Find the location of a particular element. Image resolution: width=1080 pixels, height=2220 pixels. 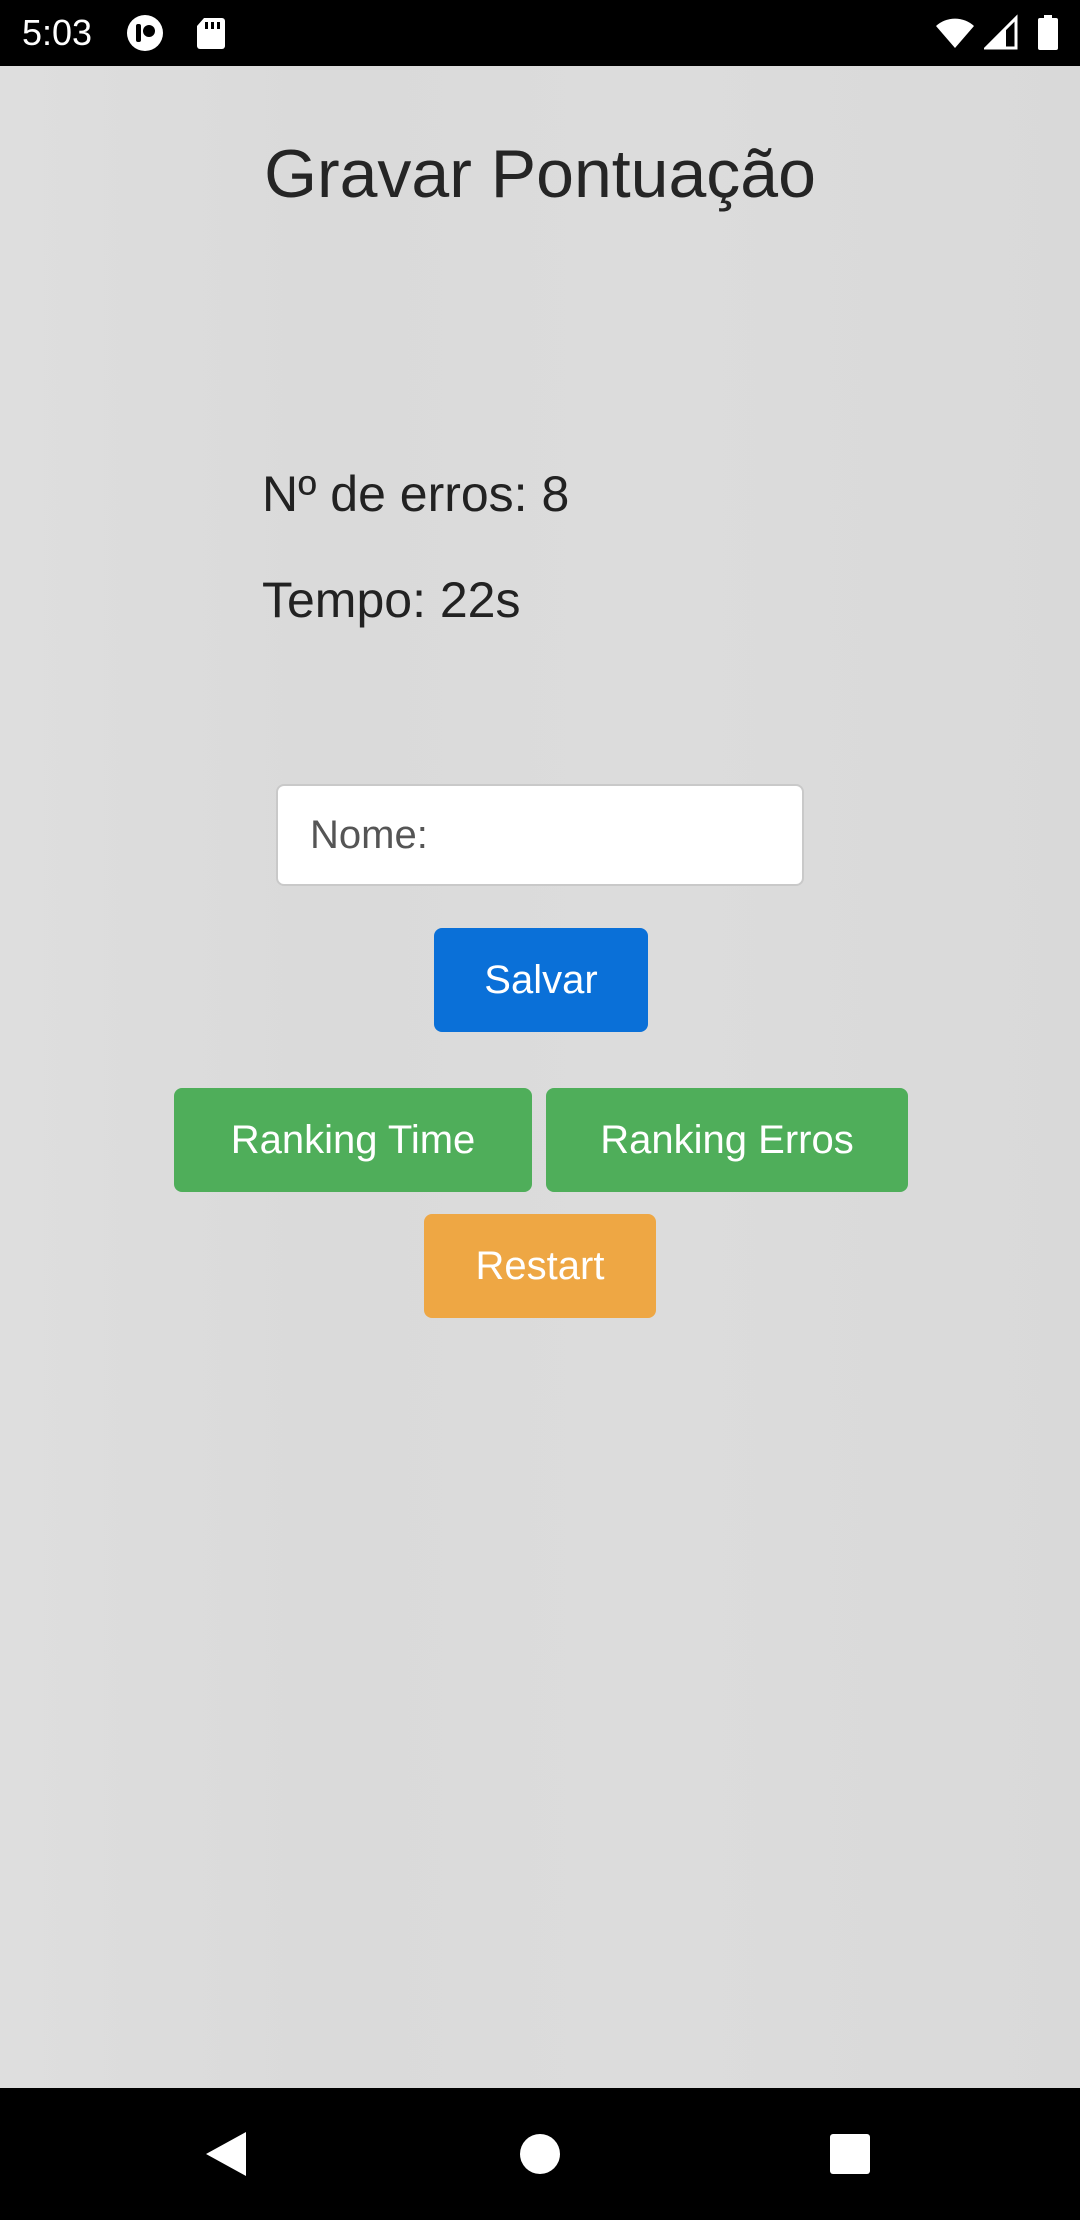

home-icon is located at coordinates (540, 2154).